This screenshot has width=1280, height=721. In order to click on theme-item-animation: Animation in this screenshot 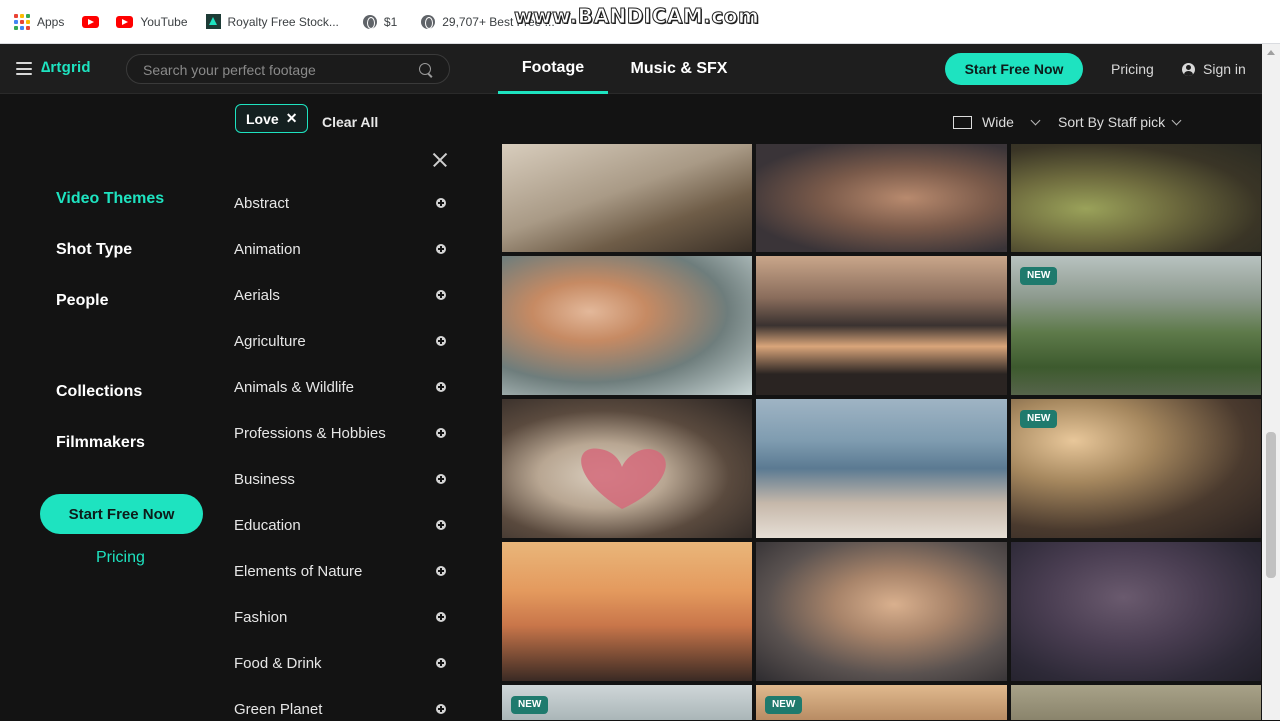, I will do `click(340, 249)`.